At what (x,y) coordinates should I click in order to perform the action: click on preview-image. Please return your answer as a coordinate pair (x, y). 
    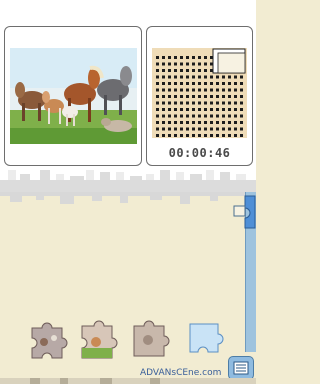
    Looking at the image, I should click on (73, 96).